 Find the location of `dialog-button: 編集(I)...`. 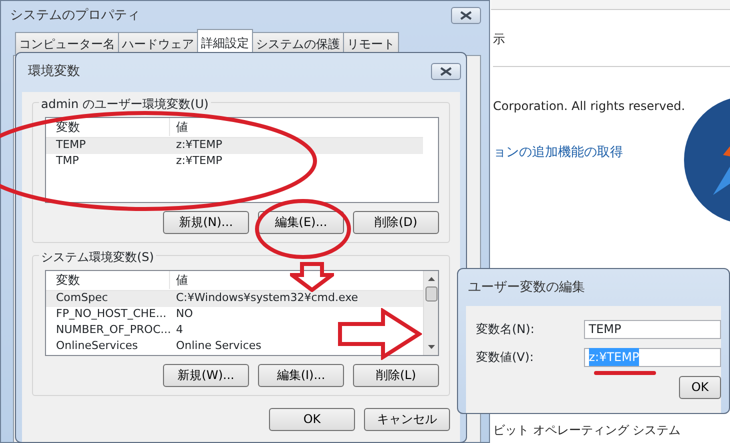

dialog-button: 編集(I)... is located at coordinates (301, 375).